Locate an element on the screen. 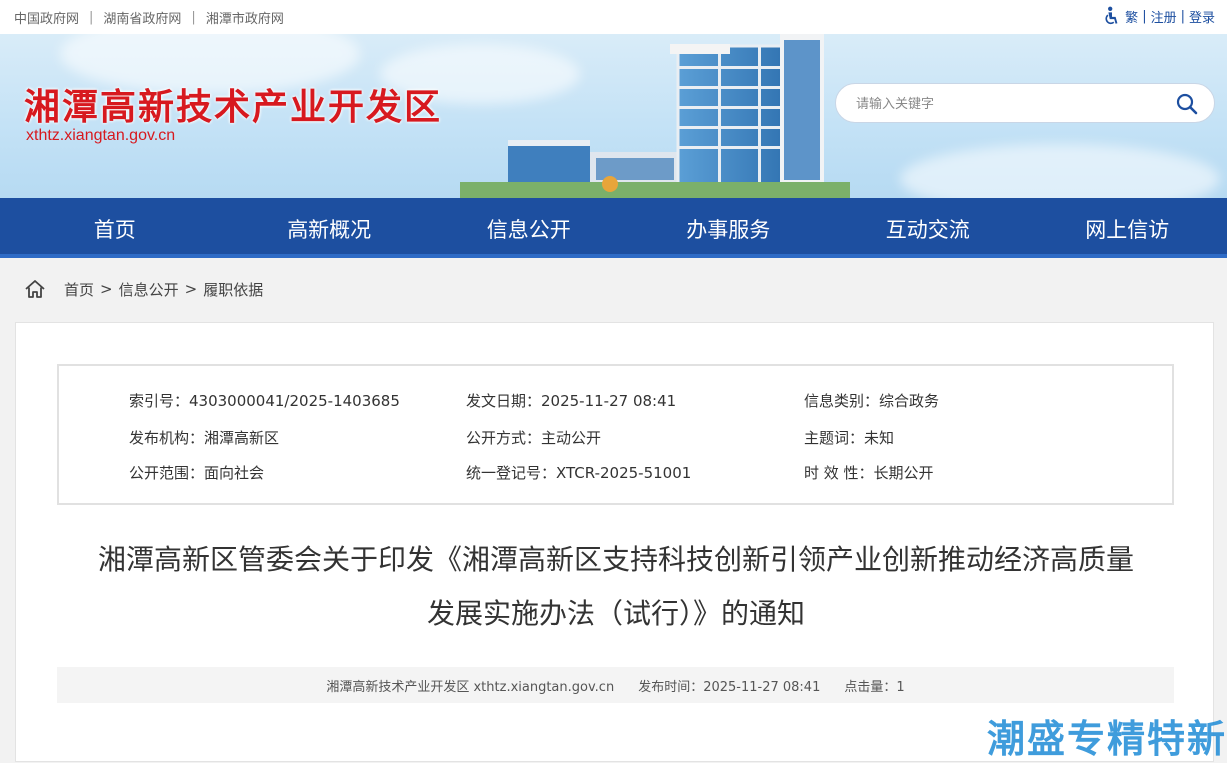  meta-validity: 时 效 性：长期公开 is located at coordinates (869, 472).